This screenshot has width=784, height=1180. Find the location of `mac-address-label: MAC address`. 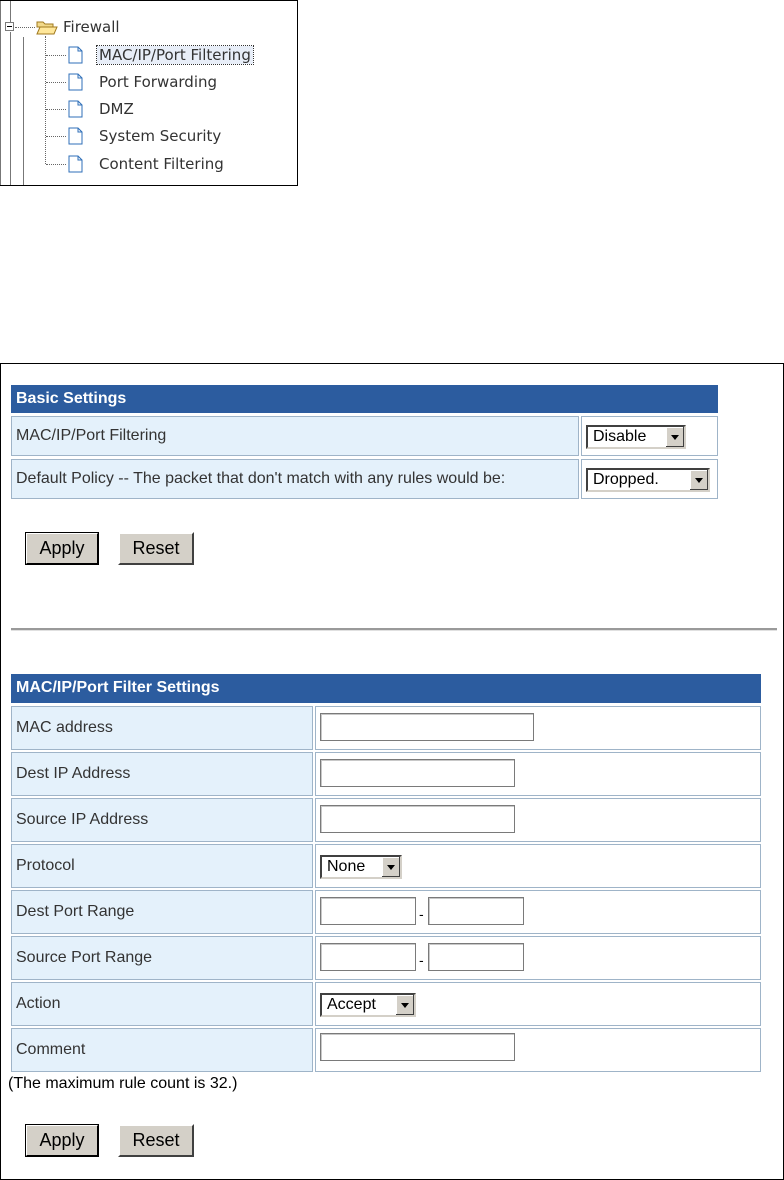

mac-address-label: MAC address is located at coordinates (162, 728).